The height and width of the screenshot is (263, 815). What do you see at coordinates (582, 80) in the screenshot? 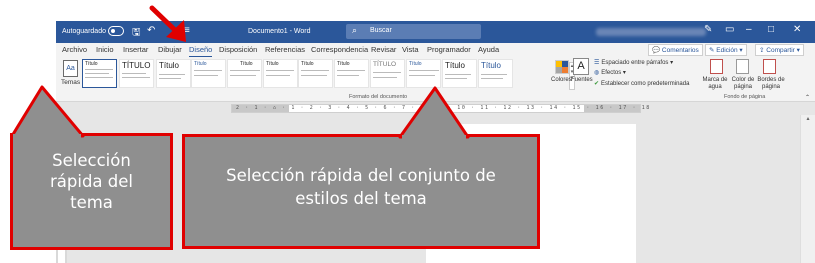
I see `fonts-label: Fuentes` at bounding box center [582, 80].